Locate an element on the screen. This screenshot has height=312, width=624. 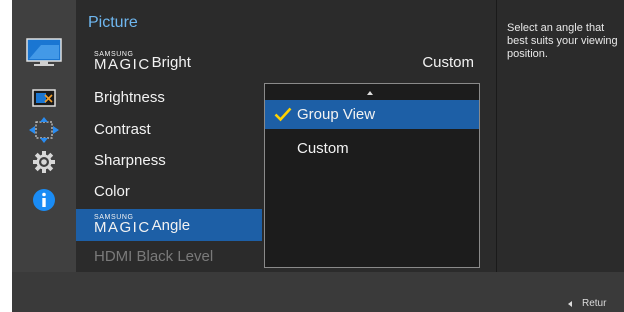
sidebar is located at coordinates (44, 136).